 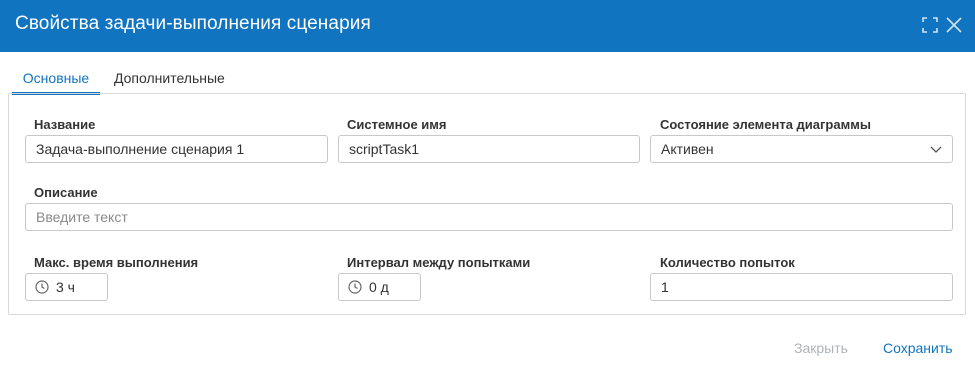 What do you see at coordinates (66, 192) in the screenshot?
I see `description-label: Описание` at bounding box center [66, 192].